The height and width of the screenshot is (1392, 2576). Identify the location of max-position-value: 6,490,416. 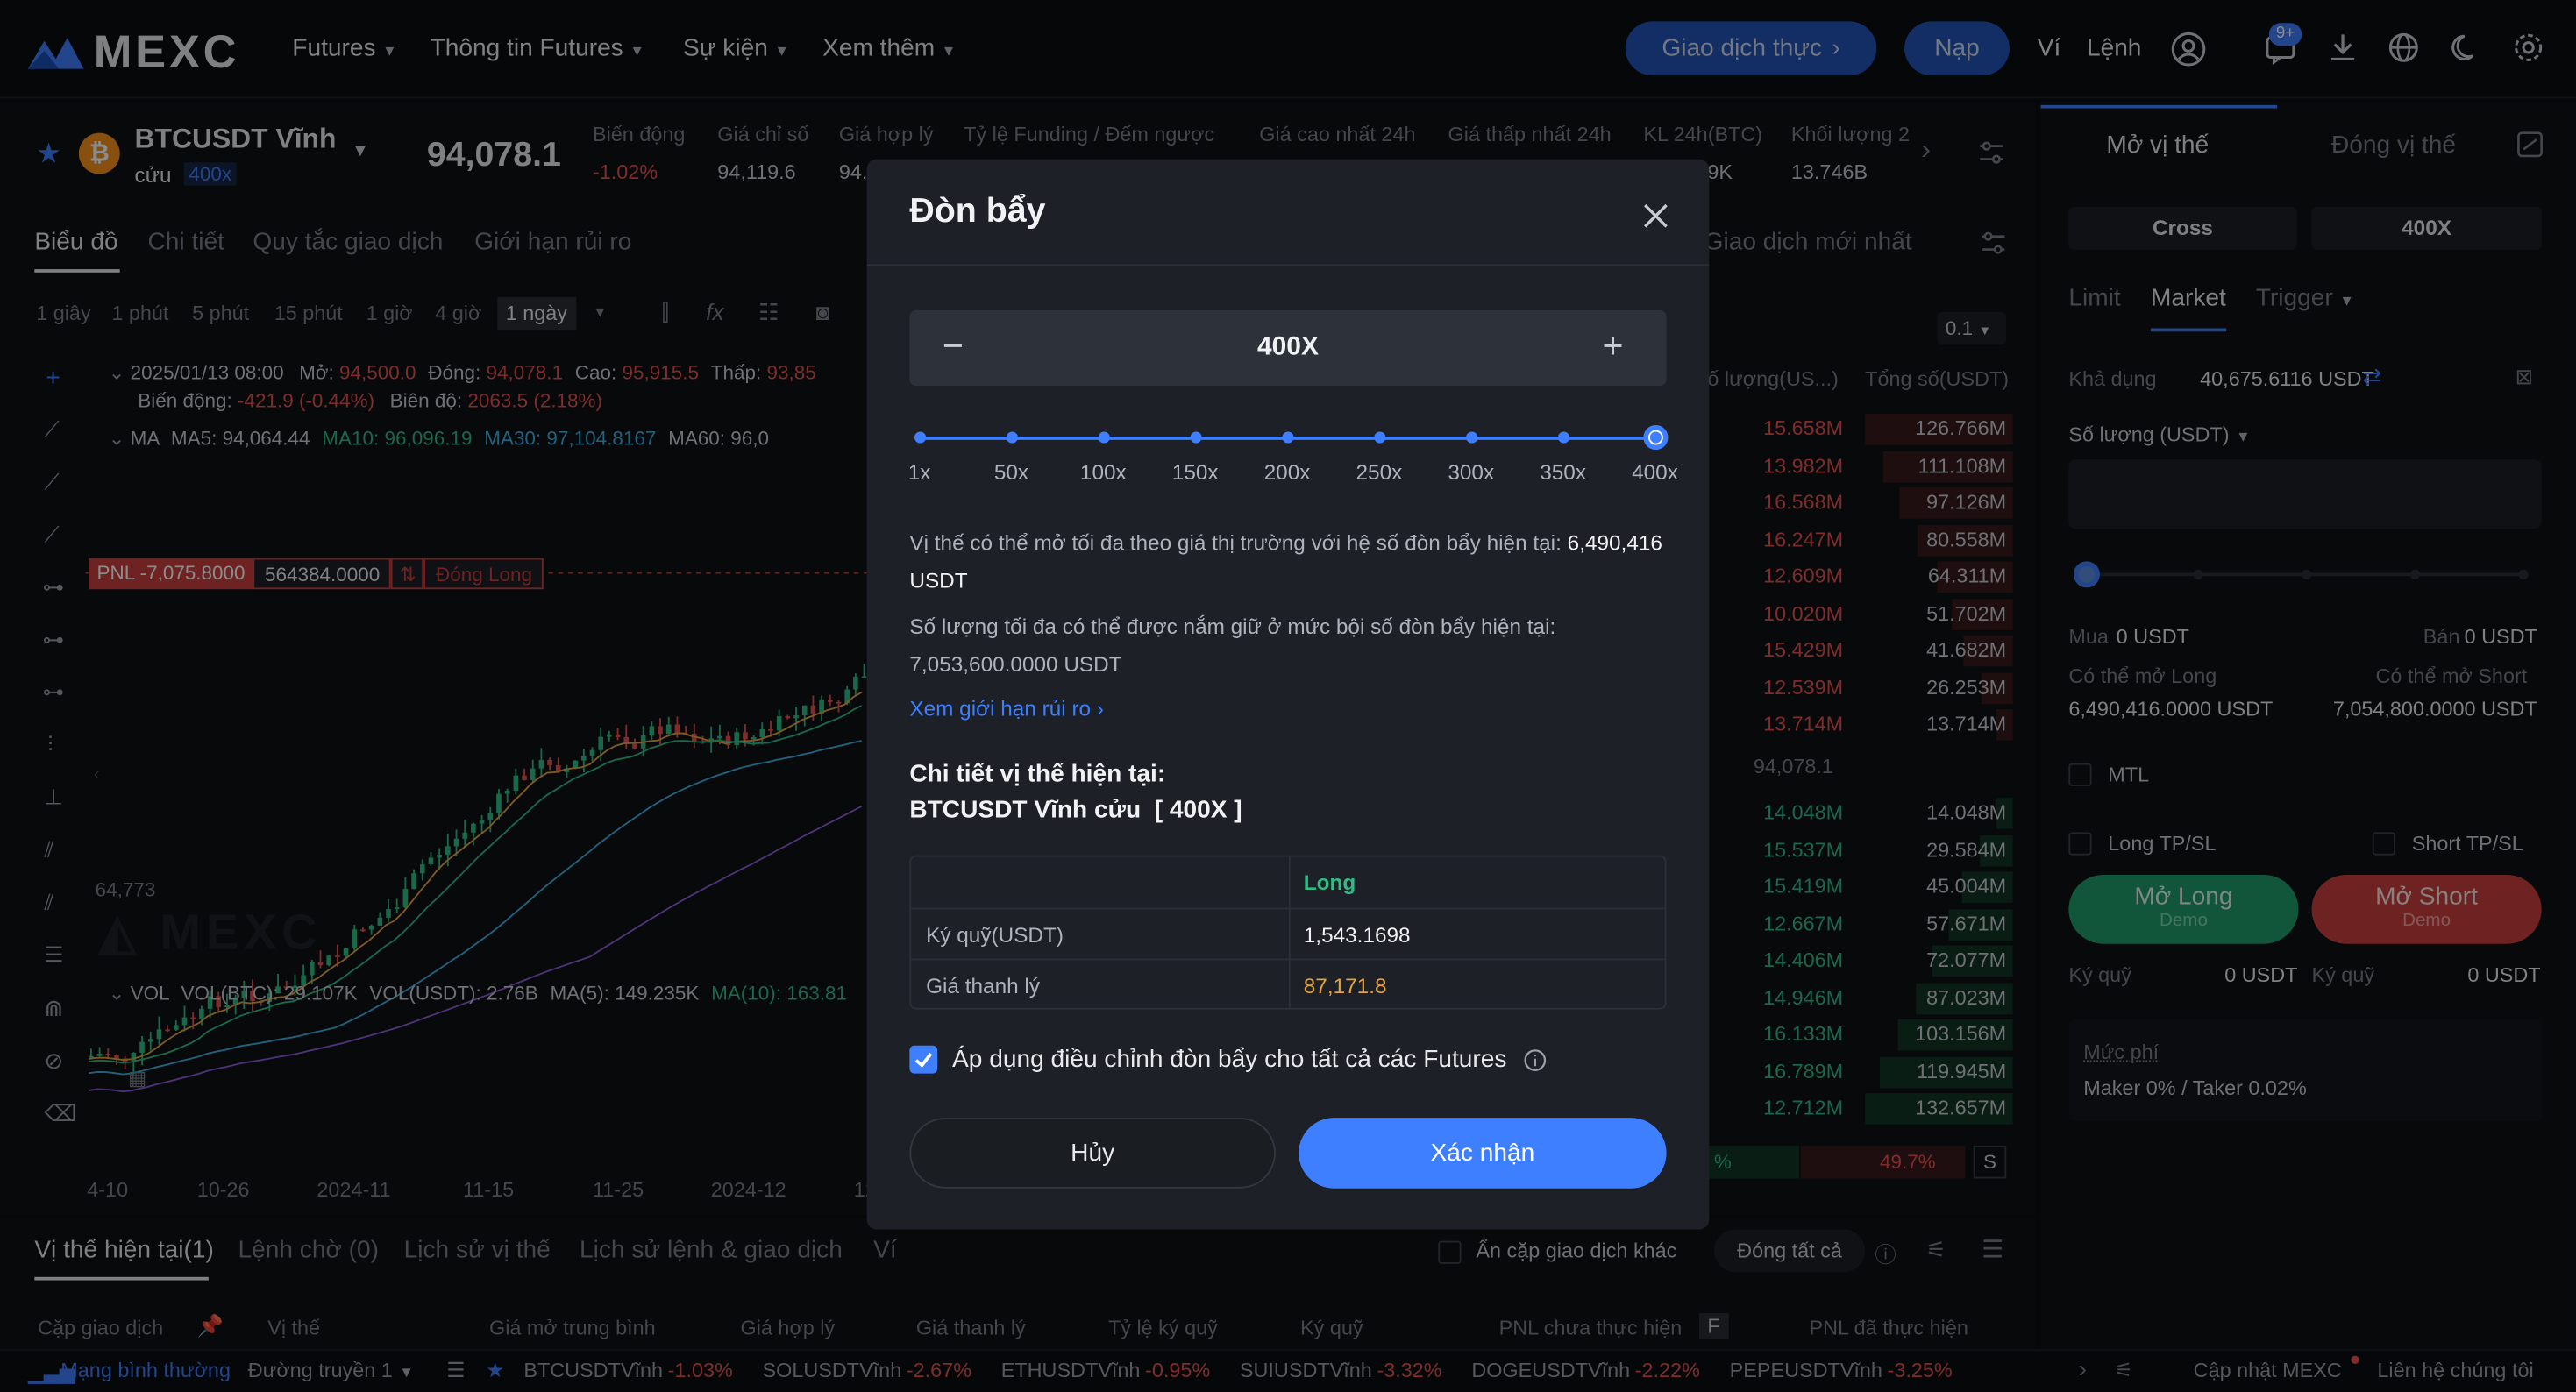
(1614, 542).